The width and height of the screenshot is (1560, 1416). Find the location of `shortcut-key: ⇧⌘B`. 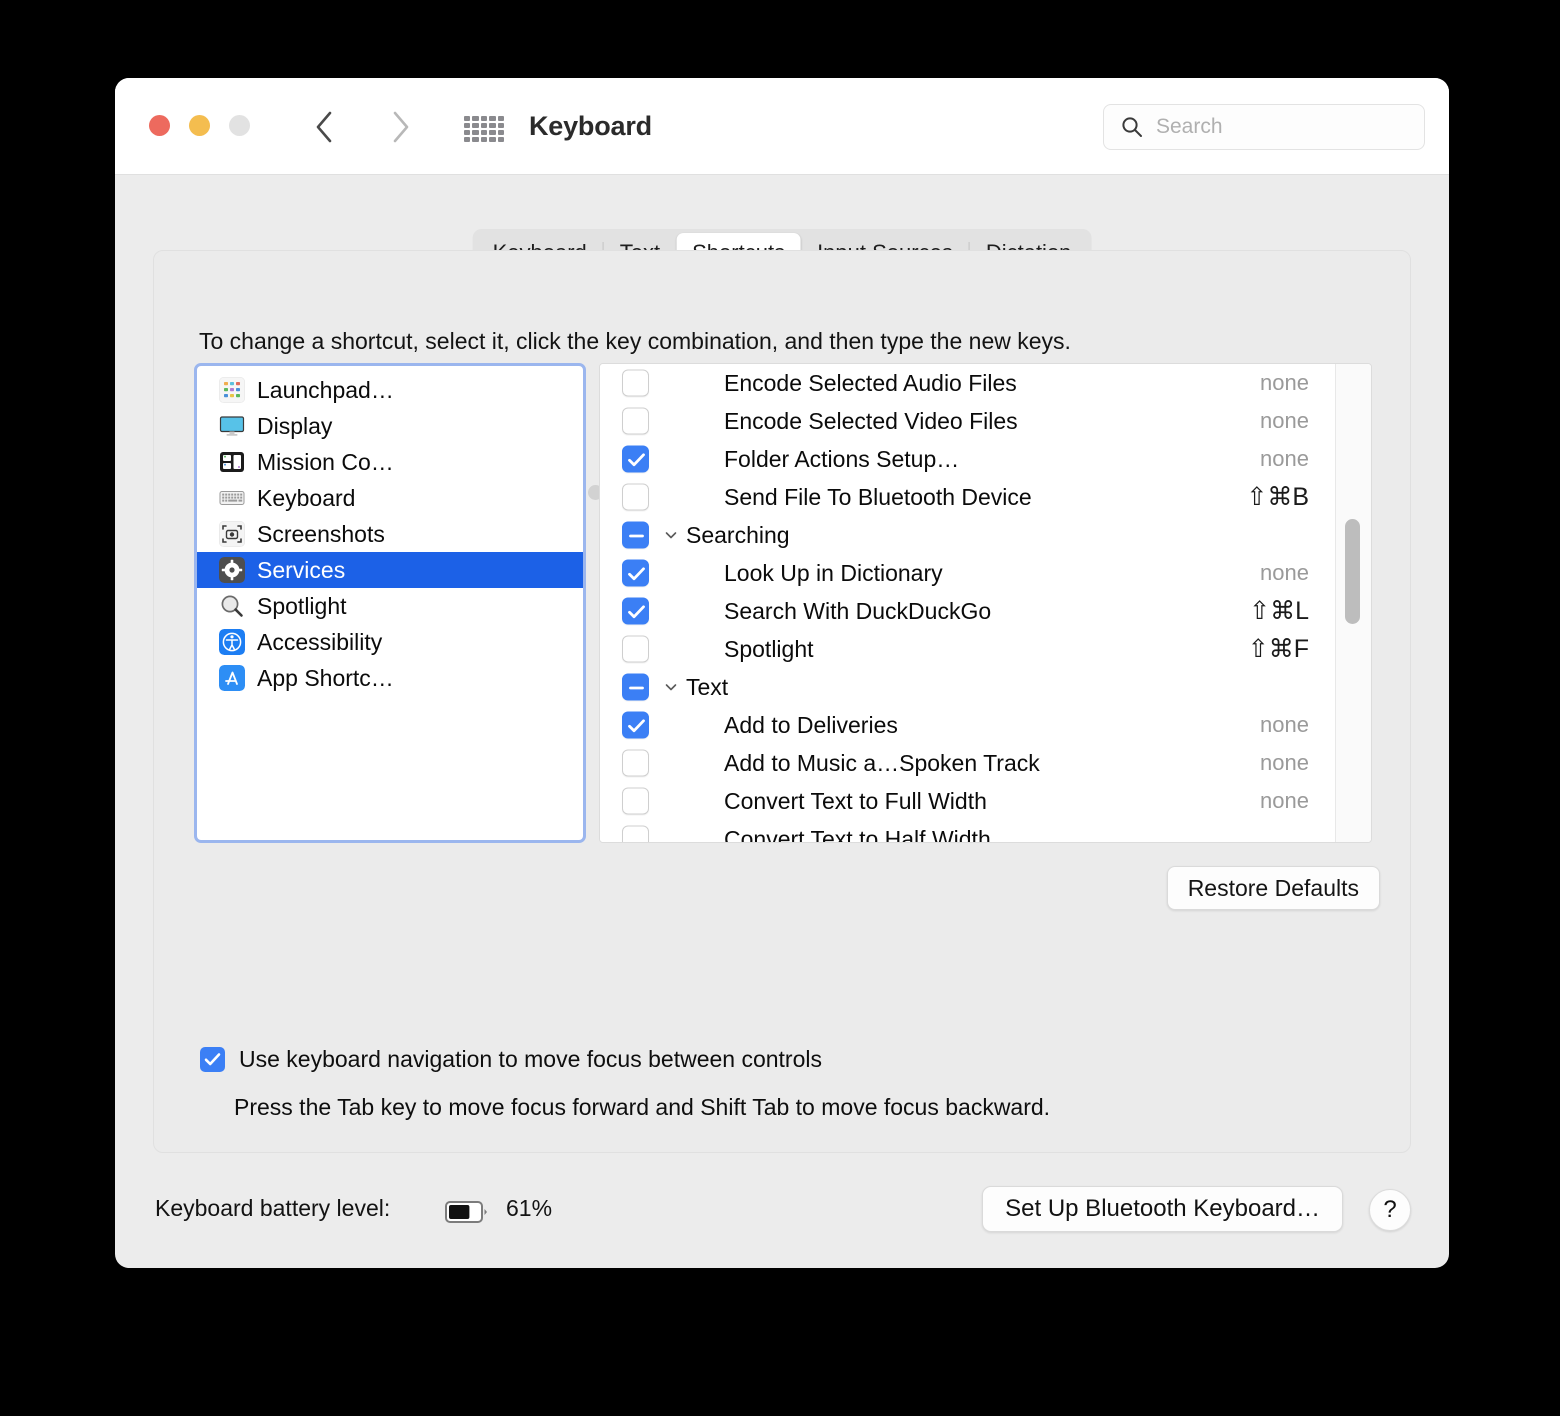

shortcut-key: ⇧⌘B is located at coordinates (1277, 497).